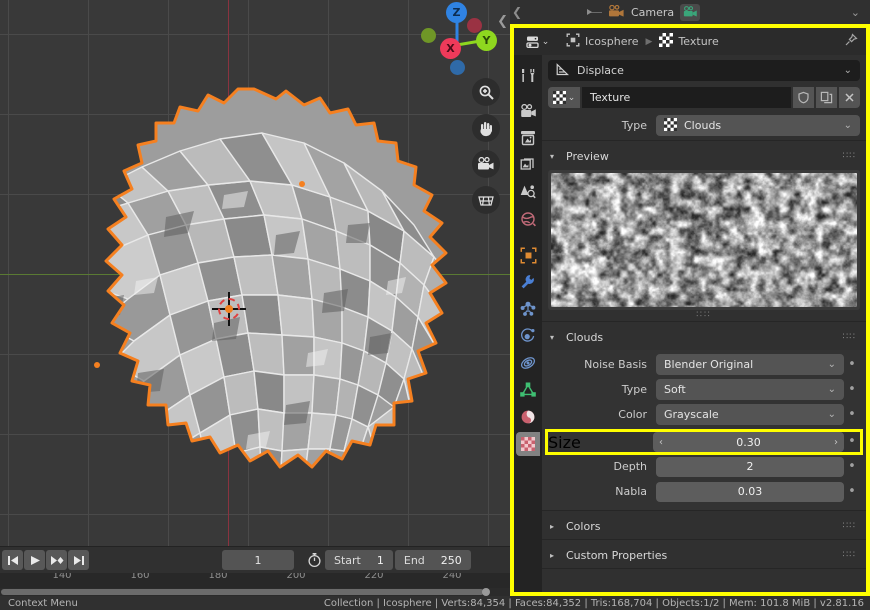 The height and width of the screenshot is (610, 870). Describe the element at coordinates (564, 97) in the screenshot. I see `texture-browse-button: ⌄` at that location.